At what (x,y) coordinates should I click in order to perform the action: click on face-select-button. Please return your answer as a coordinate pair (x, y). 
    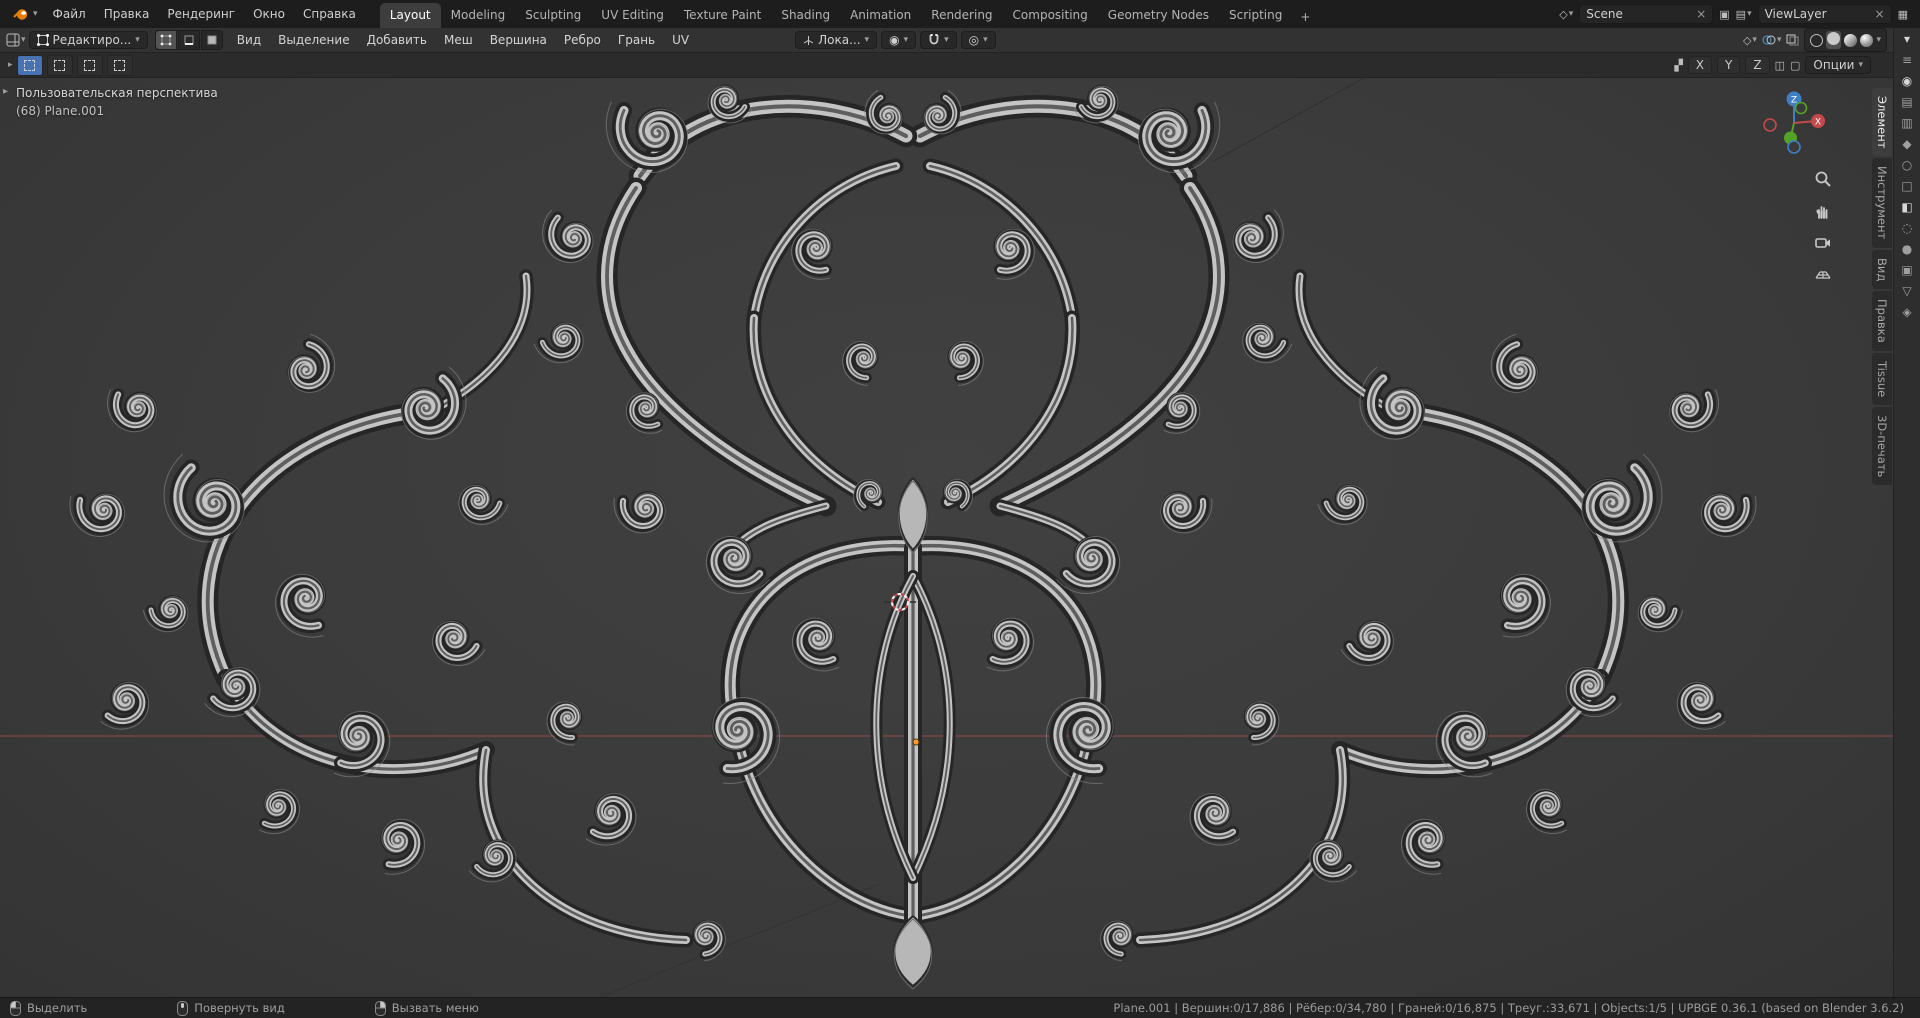
    Looking at the image, I should click on (211, 40).